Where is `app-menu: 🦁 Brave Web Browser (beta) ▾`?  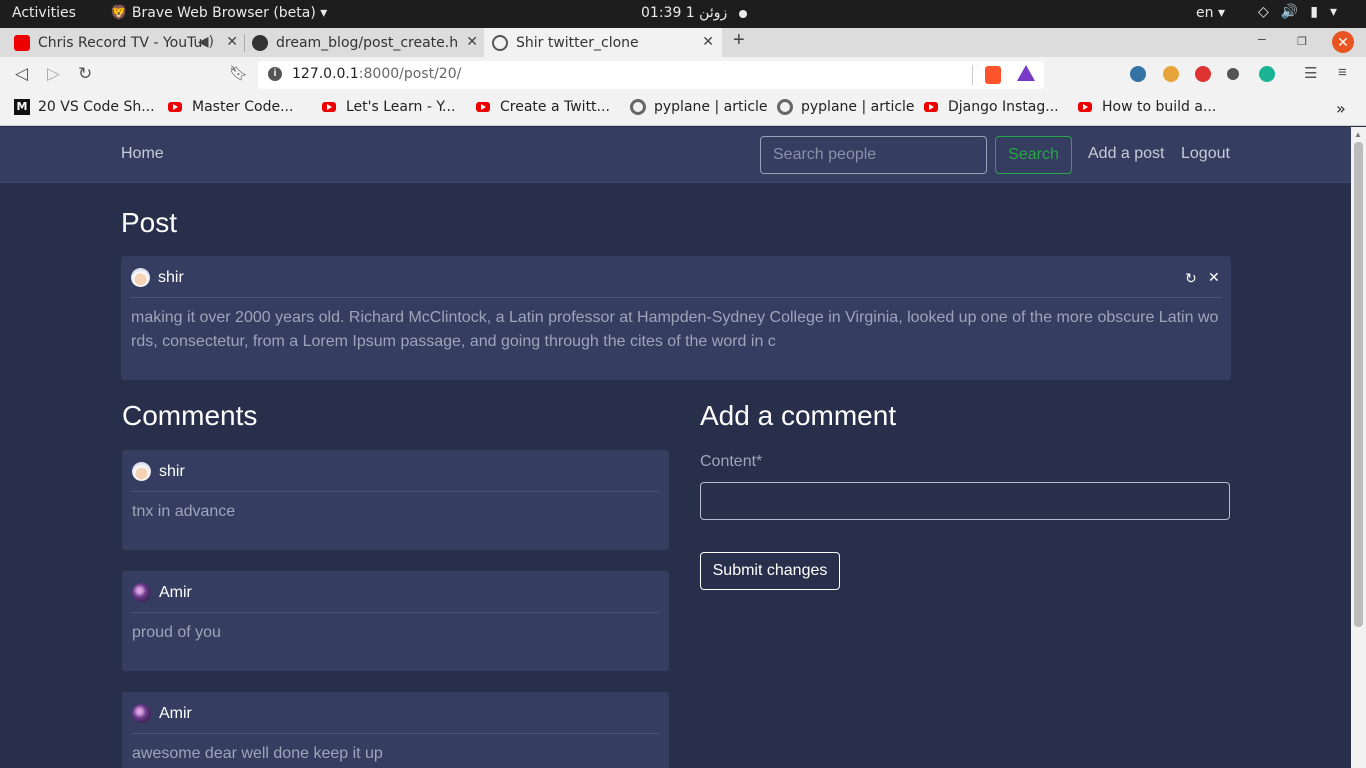 app-menu: 🦁 Brave Web Browser (beta) ▾ is located at coordinates (218, 13).